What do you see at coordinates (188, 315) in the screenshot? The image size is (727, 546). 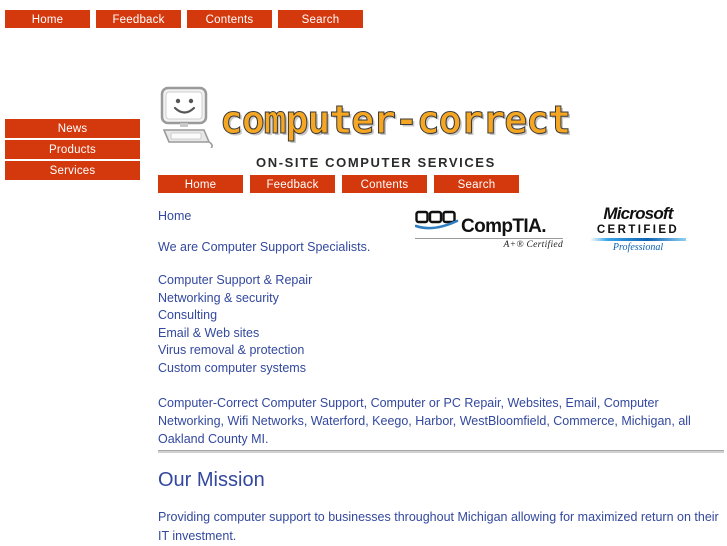 I see `list-item: Consulting` at bounding box center [188, 315].